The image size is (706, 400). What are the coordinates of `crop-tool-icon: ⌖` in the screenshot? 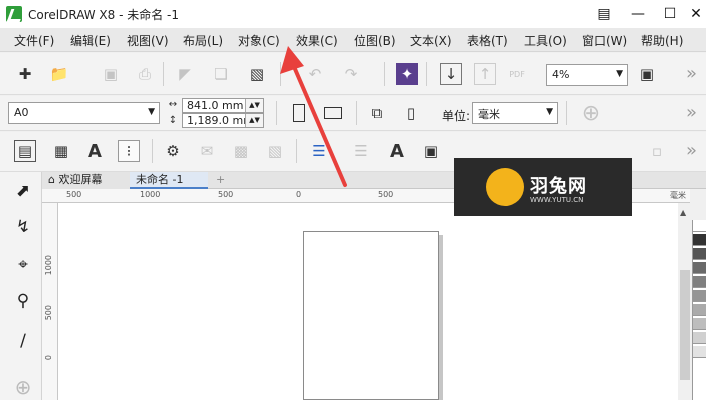 It's located at (23, 265).